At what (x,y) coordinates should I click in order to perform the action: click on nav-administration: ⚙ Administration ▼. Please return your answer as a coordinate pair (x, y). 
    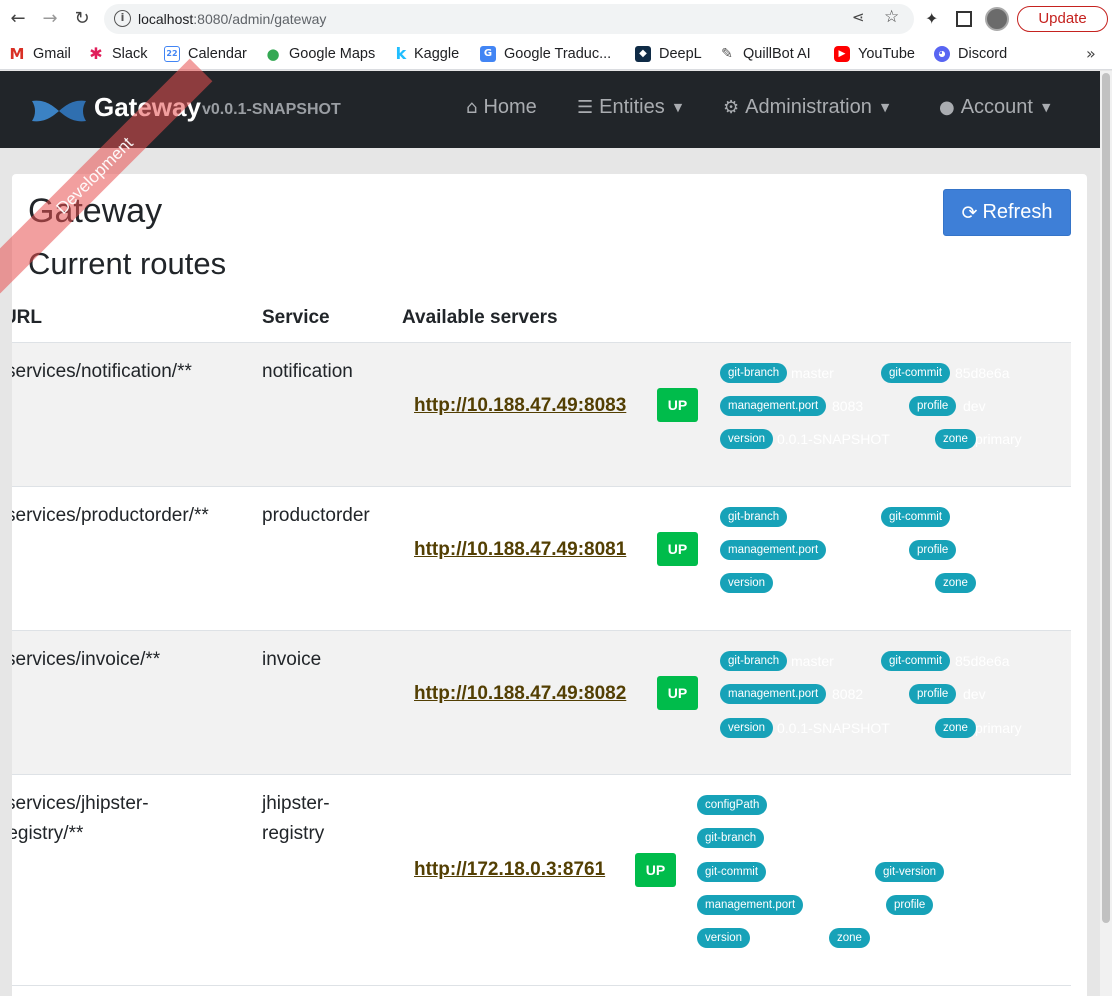
    Looking at the image, I should click on (806, 107).